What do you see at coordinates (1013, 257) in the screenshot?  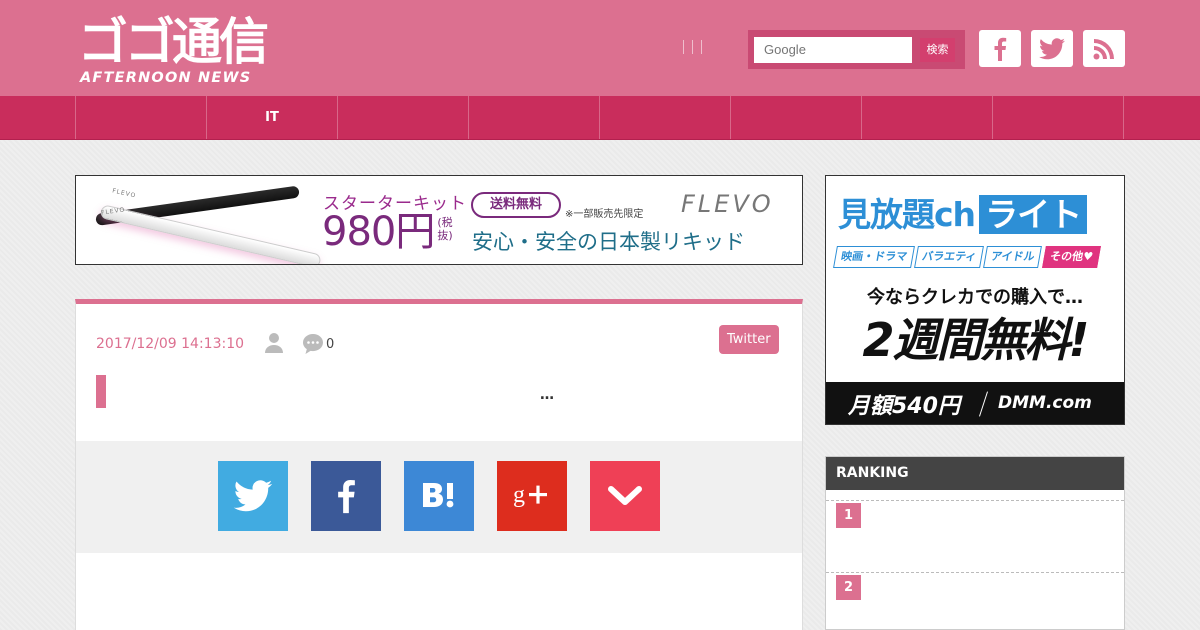 I see `ad-tag: アイドル` at bounding box center [1013, 257].